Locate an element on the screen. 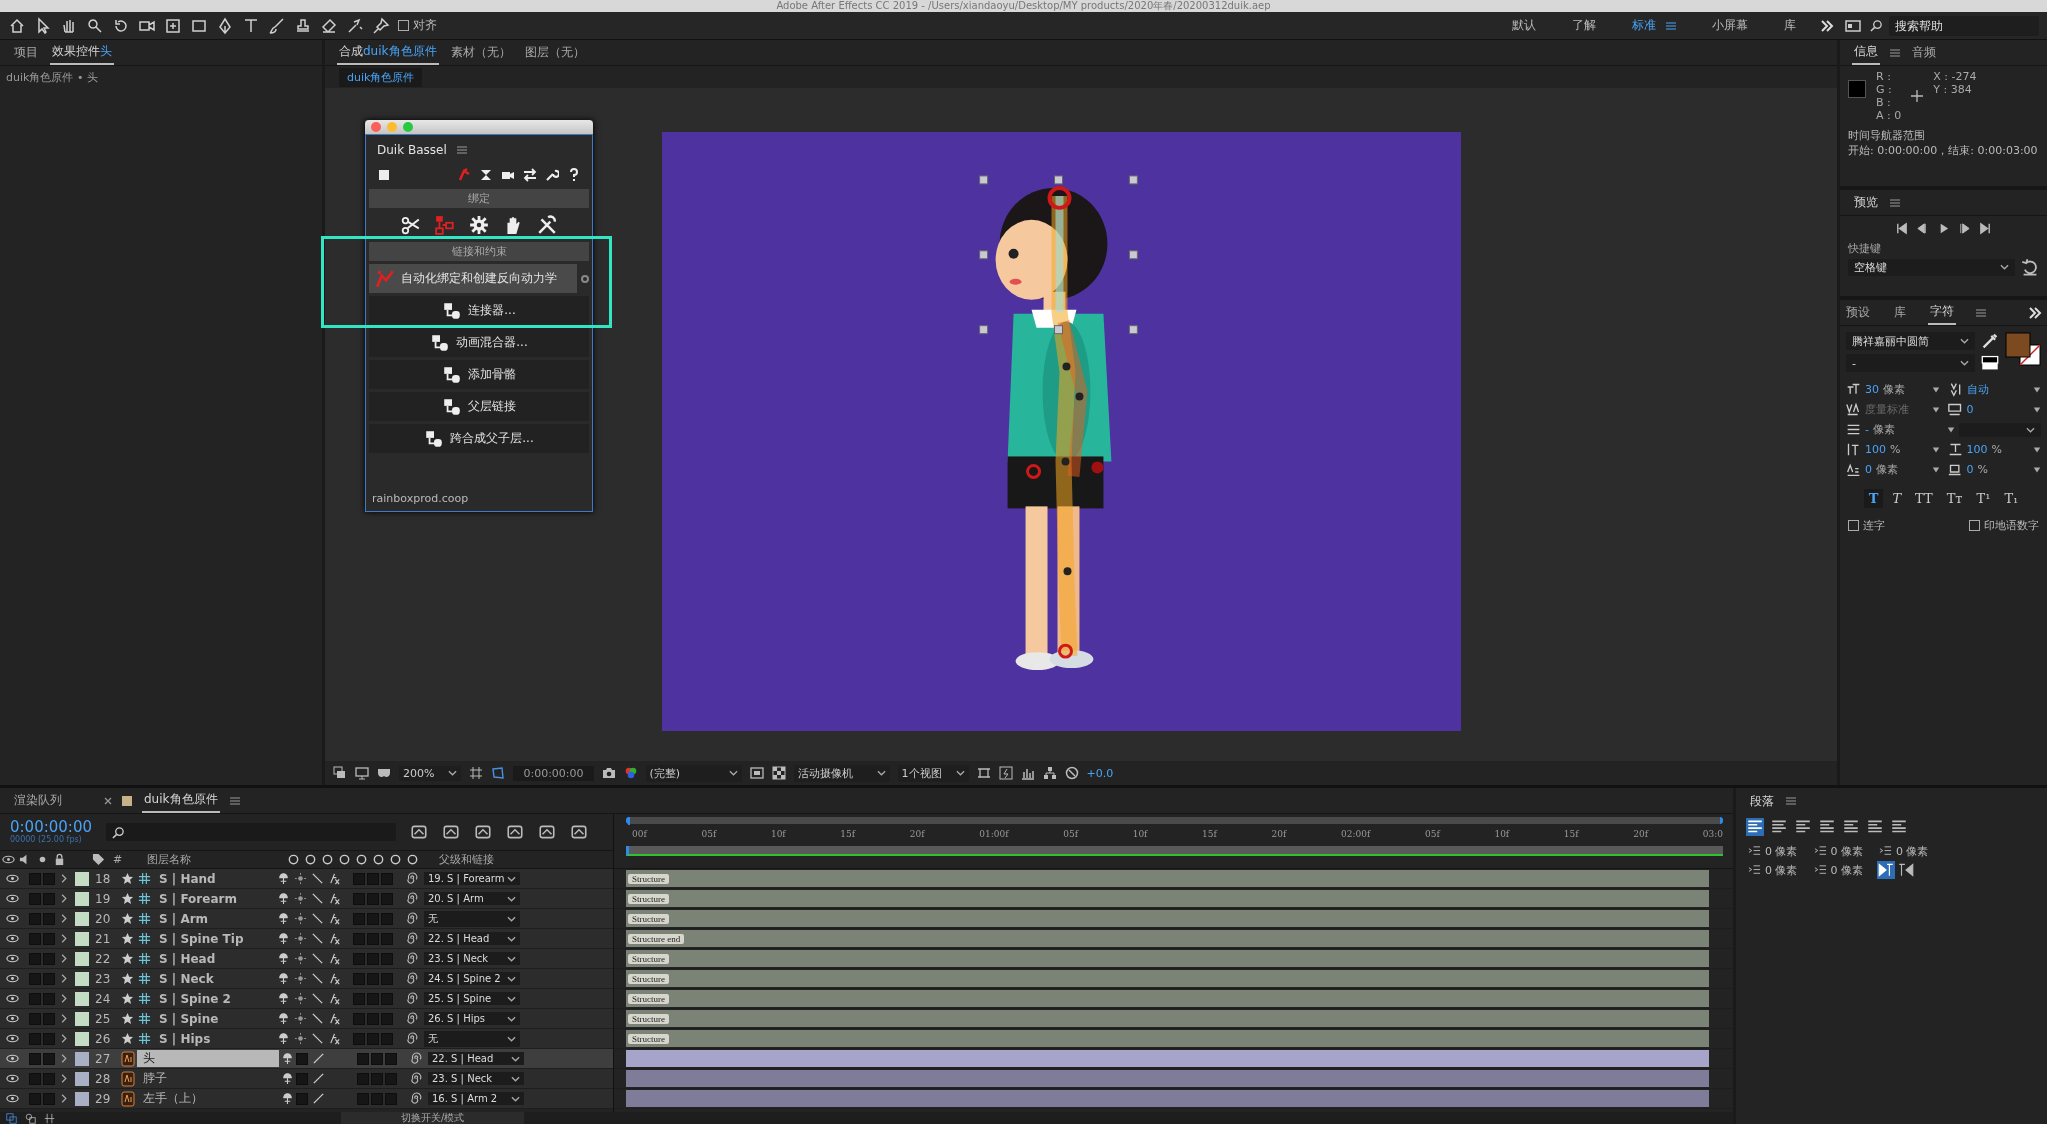 This screenshot has height=1124, width=2047. layer-bar: Structure end is located at coordinates (1167, 938).